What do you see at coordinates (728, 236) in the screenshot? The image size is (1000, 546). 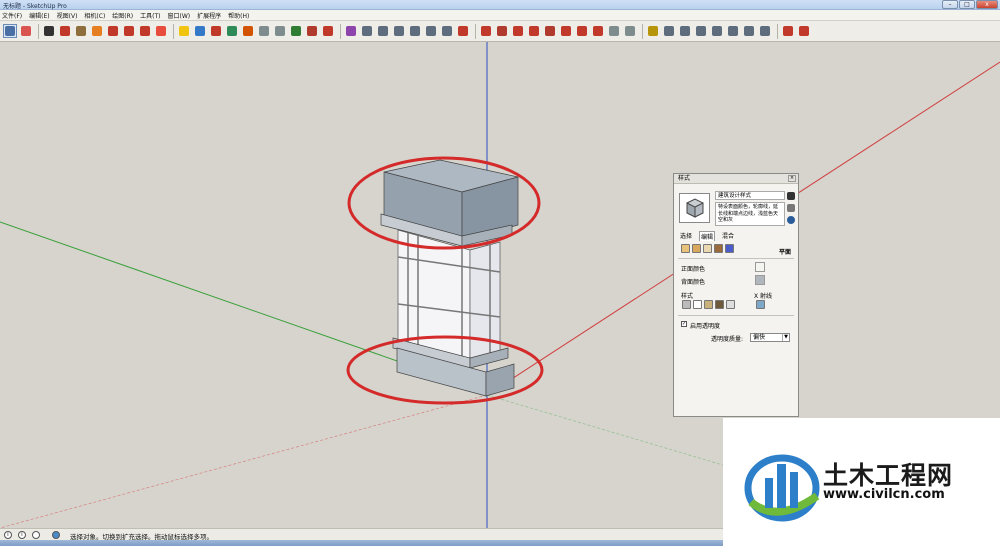 I see `tab-mix: 混合` at bounding box center [728, 236].